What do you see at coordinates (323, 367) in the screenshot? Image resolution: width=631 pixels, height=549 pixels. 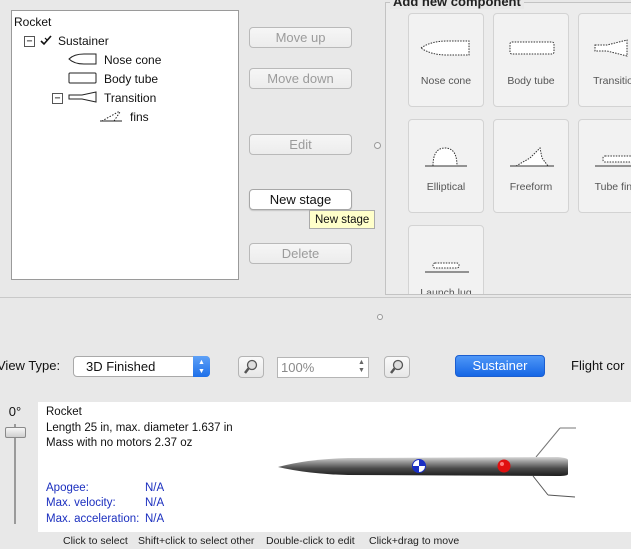 I see `zoom-input: 100% ▲ ▼` at bounding box center [323, 367].